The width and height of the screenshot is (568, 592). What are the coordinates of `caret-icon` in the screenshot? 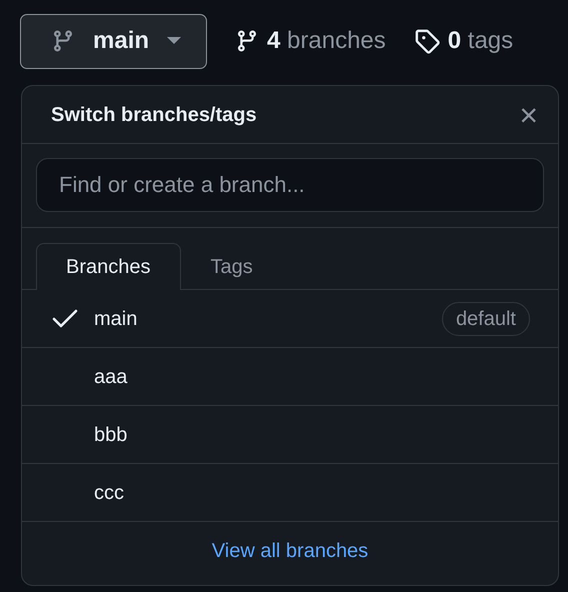 It's located at (174, 41).